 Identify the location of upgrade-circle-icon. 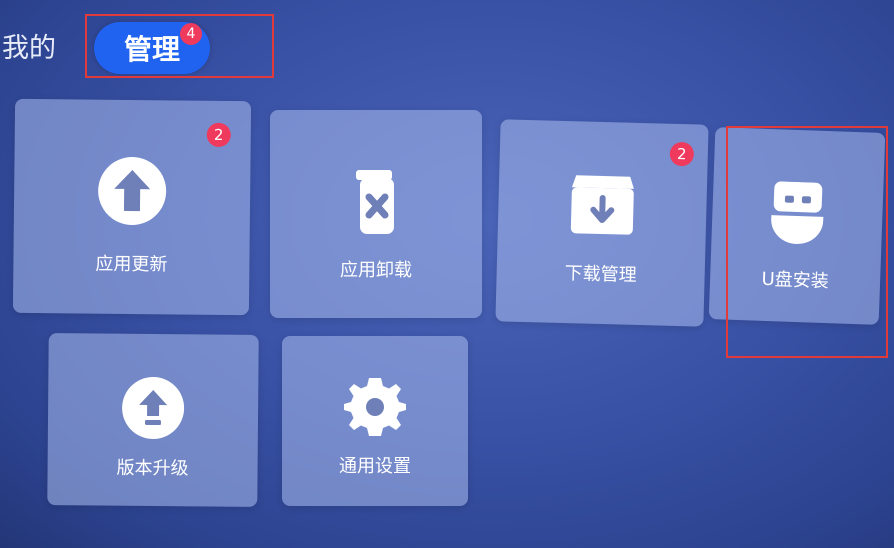
(153, 408).